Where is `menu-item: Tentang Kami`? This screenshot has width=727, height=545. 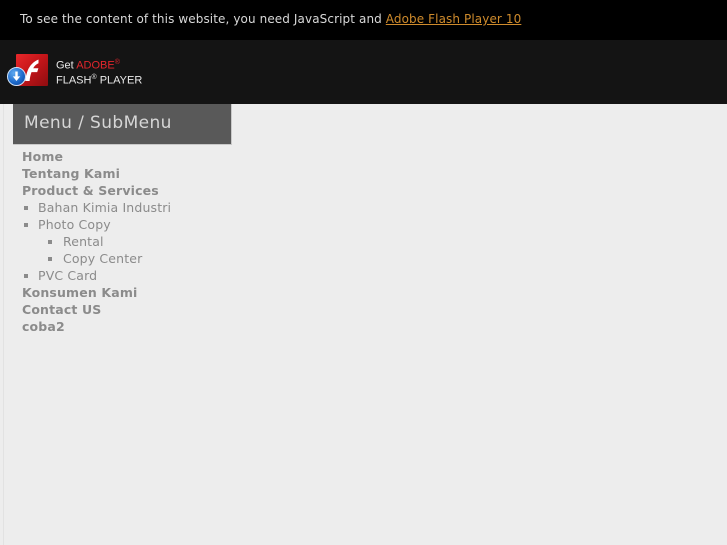
menu-item: Tentang Kami is located at coordinates (150, 173).